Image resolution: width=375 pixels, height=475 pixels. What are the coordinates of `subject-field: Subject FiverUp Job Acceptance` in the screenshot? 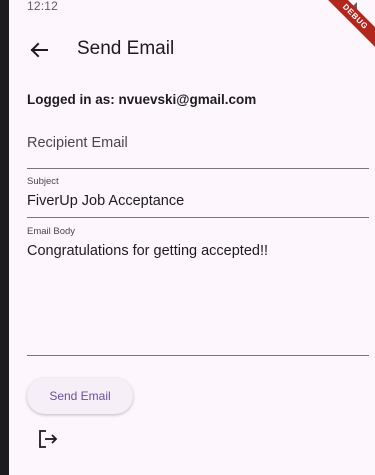 It's located at (198, 197).